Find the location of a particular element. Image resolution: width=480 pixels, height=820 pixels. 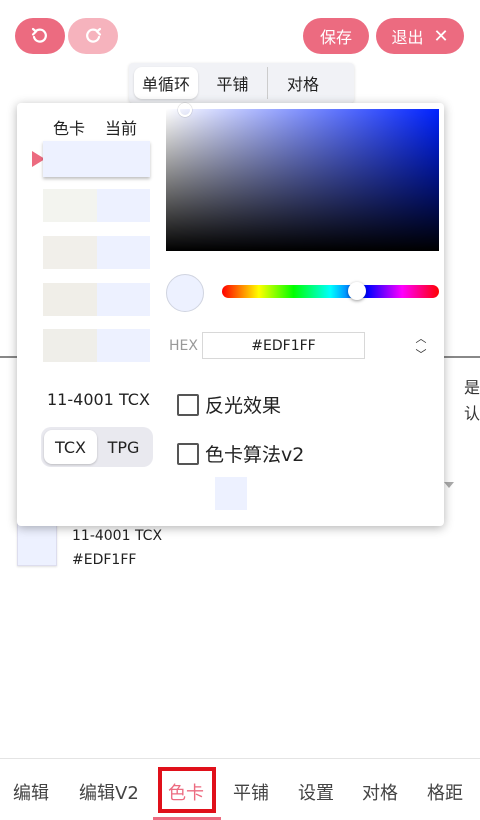

mode-tabs: 单循环 平铺 对格 is located at coordinates (241, 83).